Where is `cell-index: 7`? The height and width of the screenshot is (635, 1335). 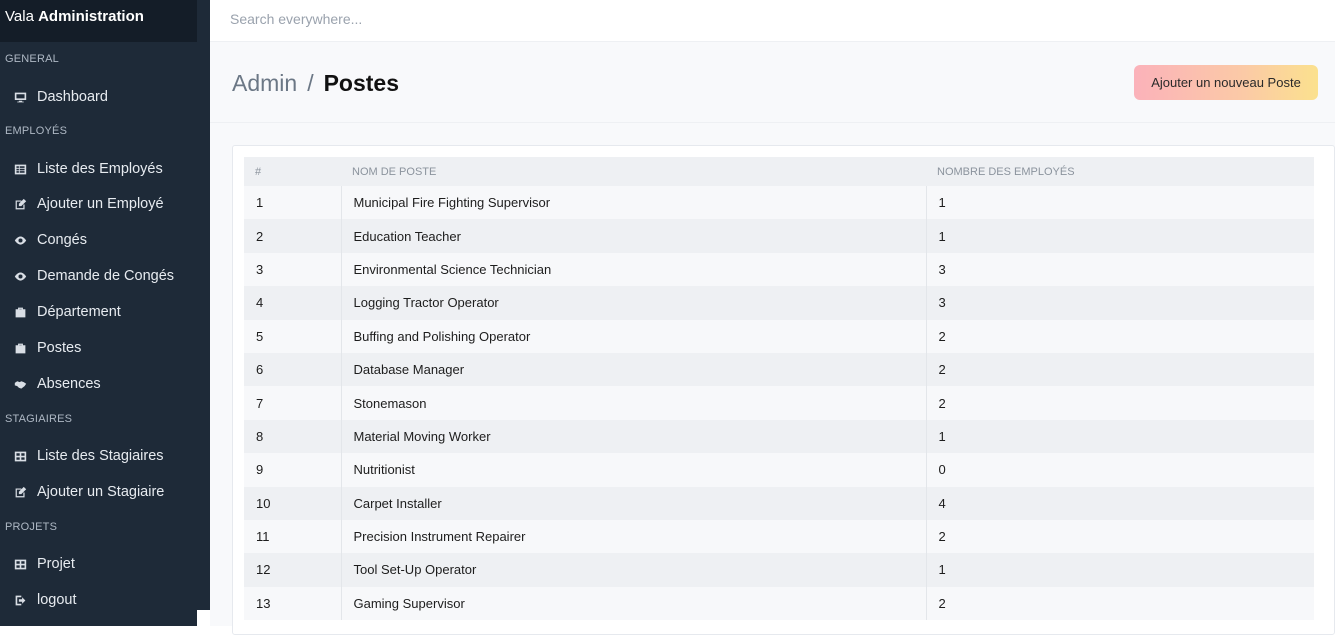 cell-index: 7 is located at coordinates (260, 403).